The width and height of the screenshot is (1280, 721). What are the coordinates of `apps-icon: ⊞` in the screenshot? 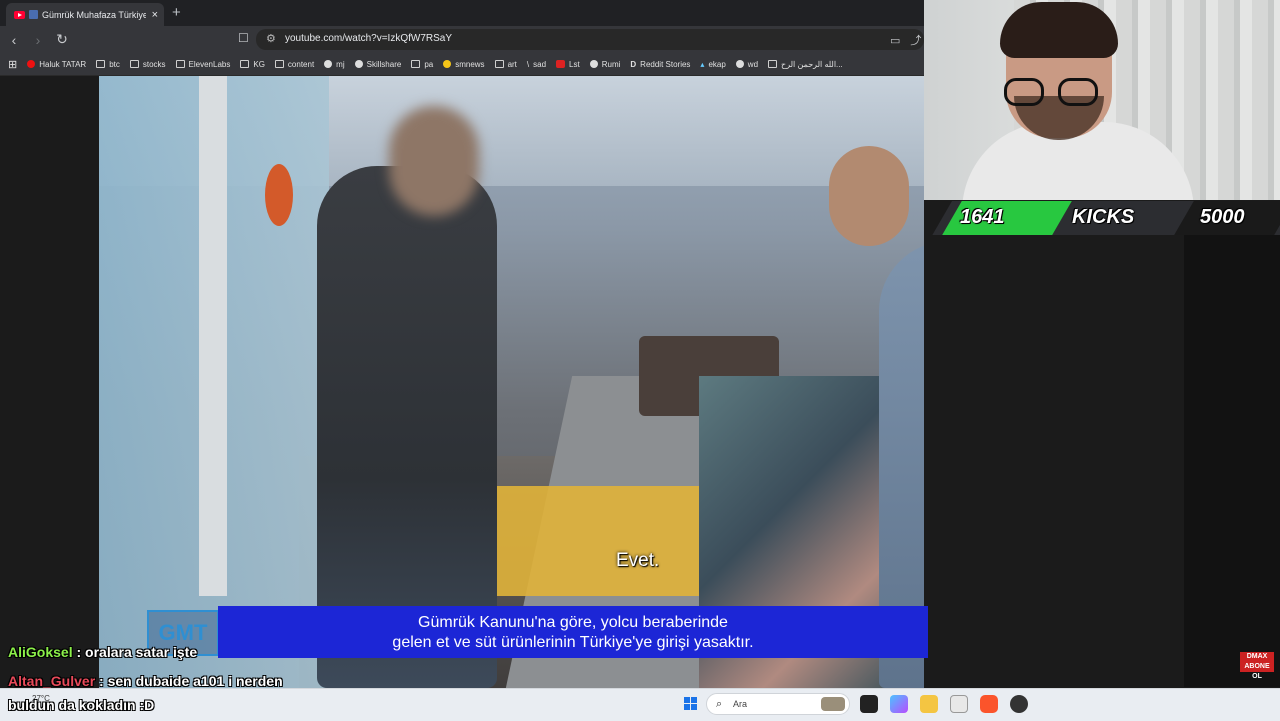 It's located at (12, 64).